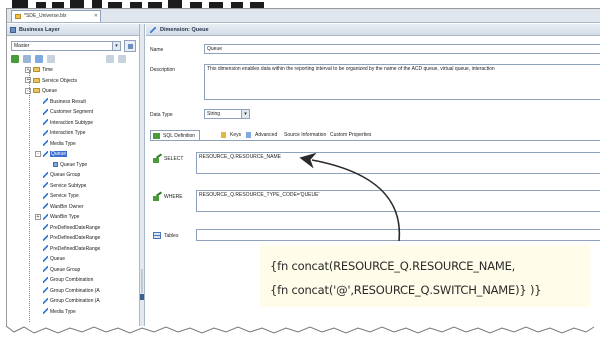 The height and width of the screenshot is (343, 600). What do you see at coordinates (393, 266) in the screenshot?
I see `callout-line-1: {fn concat(RESOURCE_Q.RESOURCE_NAME,` at bounding box center [393, 266].